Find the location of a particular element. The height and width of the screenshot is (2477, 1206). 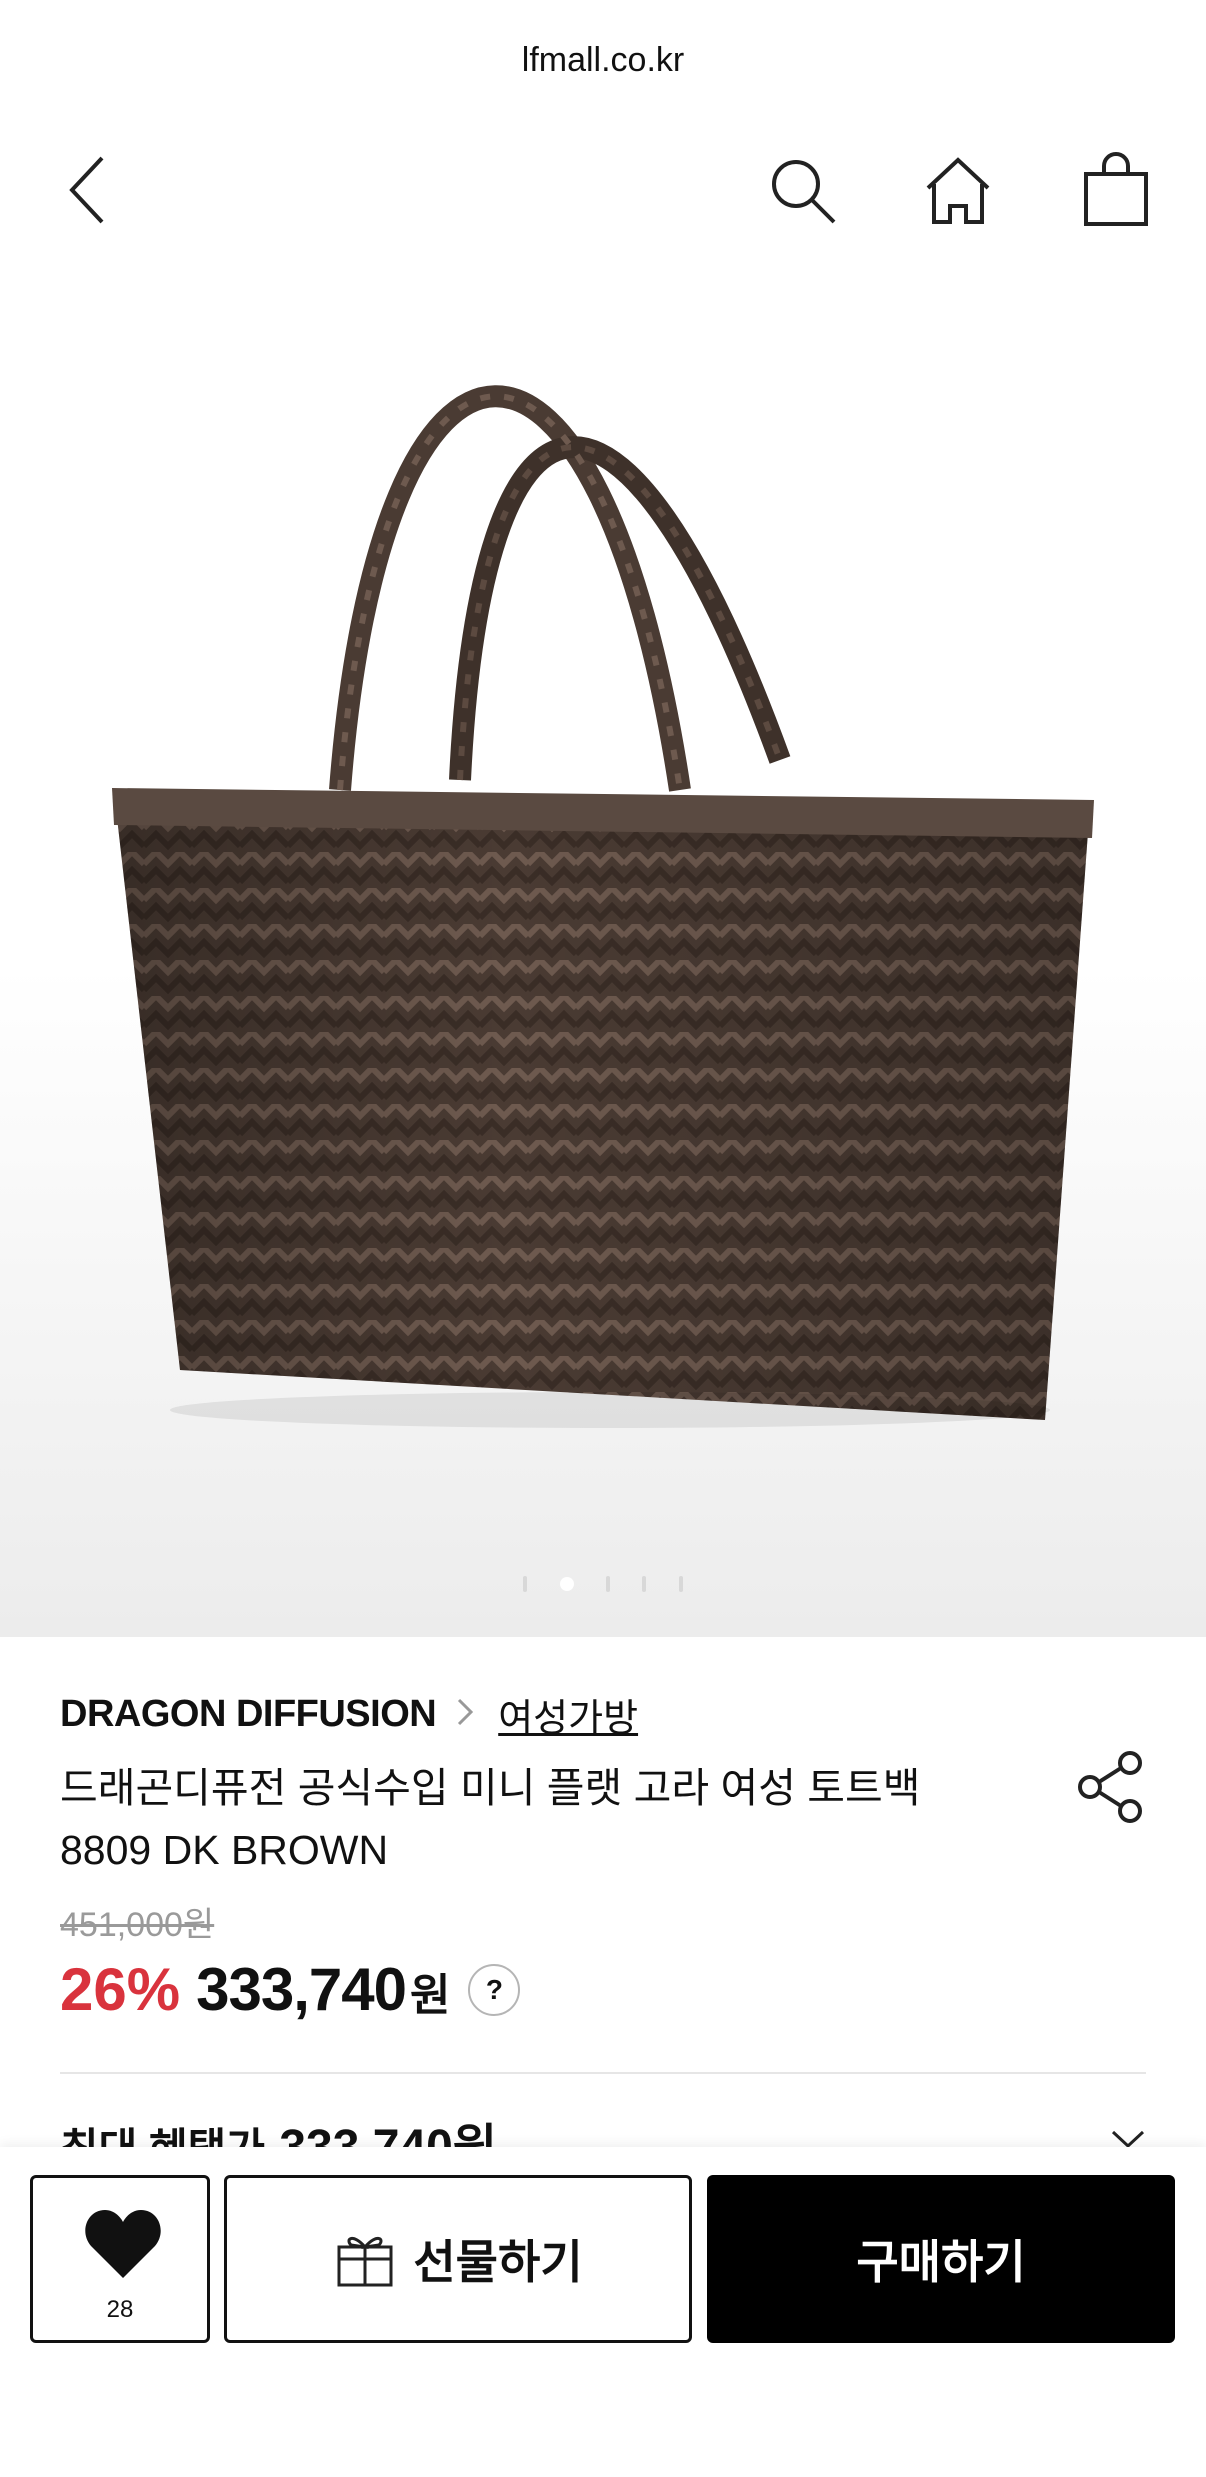

buy-button: 구매하기 is located at coordinates (941, 2259).